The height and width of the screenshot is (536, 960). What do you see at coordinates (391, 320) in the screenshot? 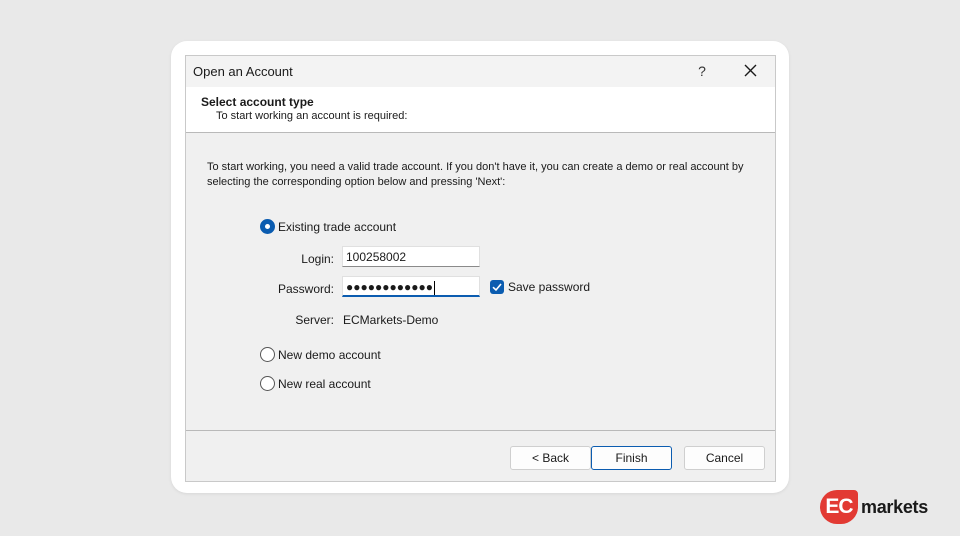
I see `server-value: ECMarkets-Demo` at bounding box center [391, 320].